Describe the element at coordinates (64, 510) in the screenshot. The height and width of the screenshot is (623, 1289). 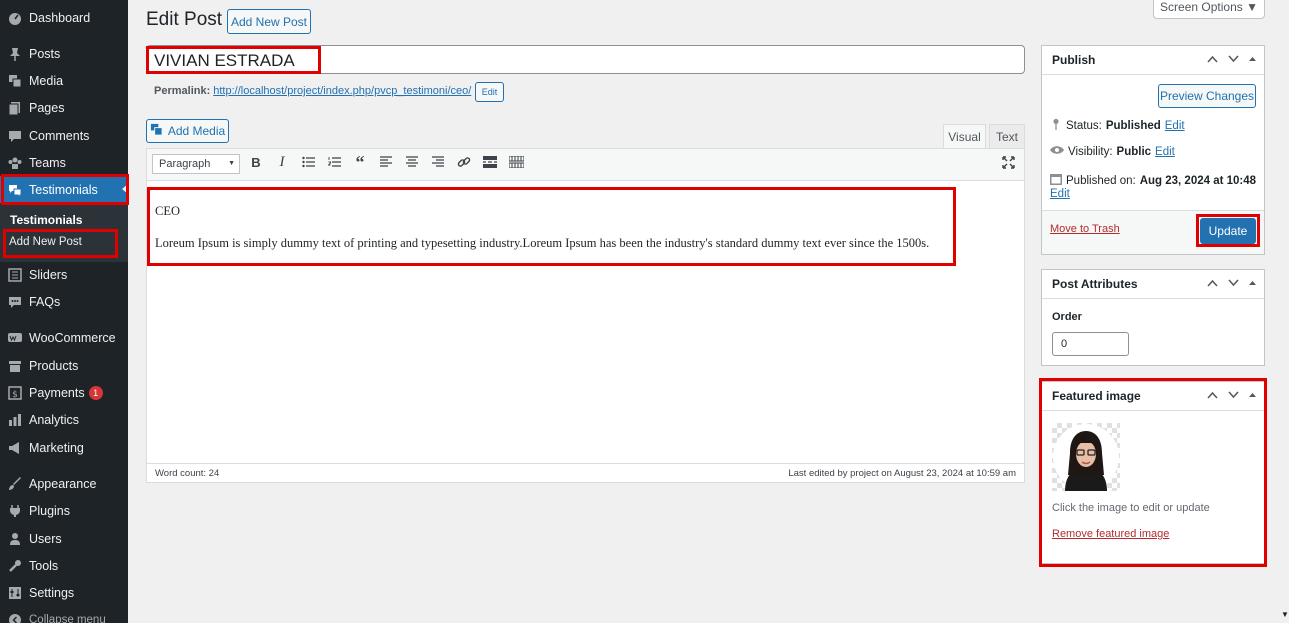
I see `sidebar-item-plugins: Plugins` at that location.